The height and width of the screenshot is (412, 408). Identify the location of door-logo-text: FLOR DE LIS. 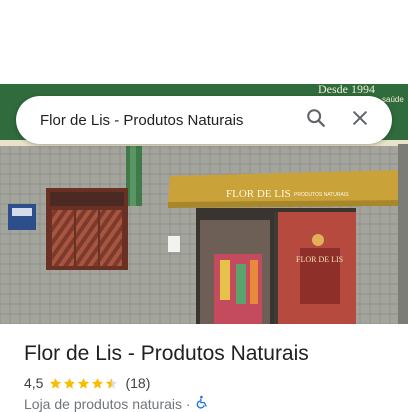
(319, 259).